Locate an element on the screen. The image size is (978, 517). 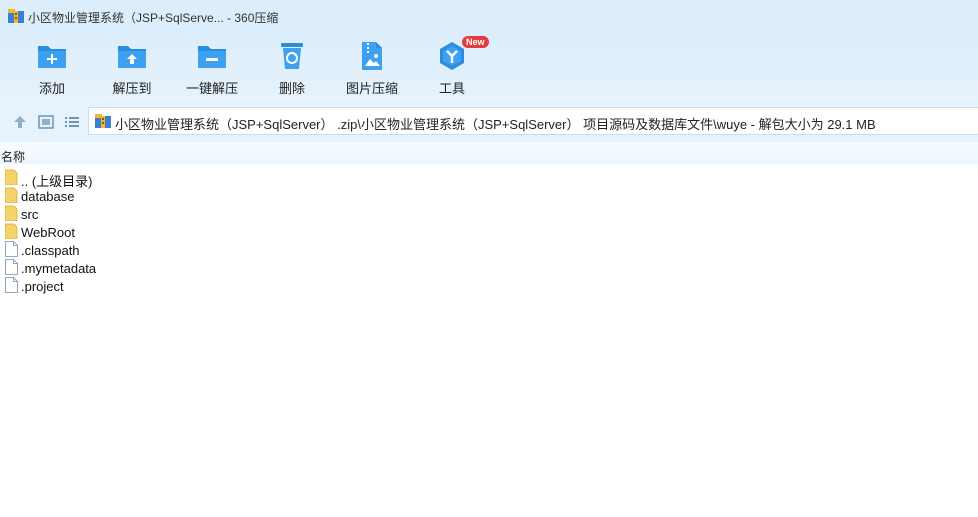
window-title: 小区物业管理系统（JSP+SqlServe... - 360压缩 is located at coordinates (153, 18).